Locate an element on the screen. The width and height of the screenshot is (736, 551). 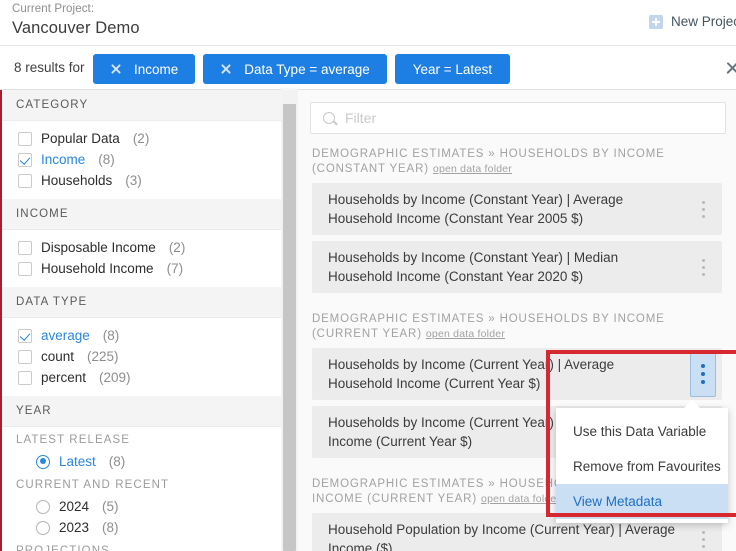
facet-option-households: Households (3) is located at coordinates (141, 180).